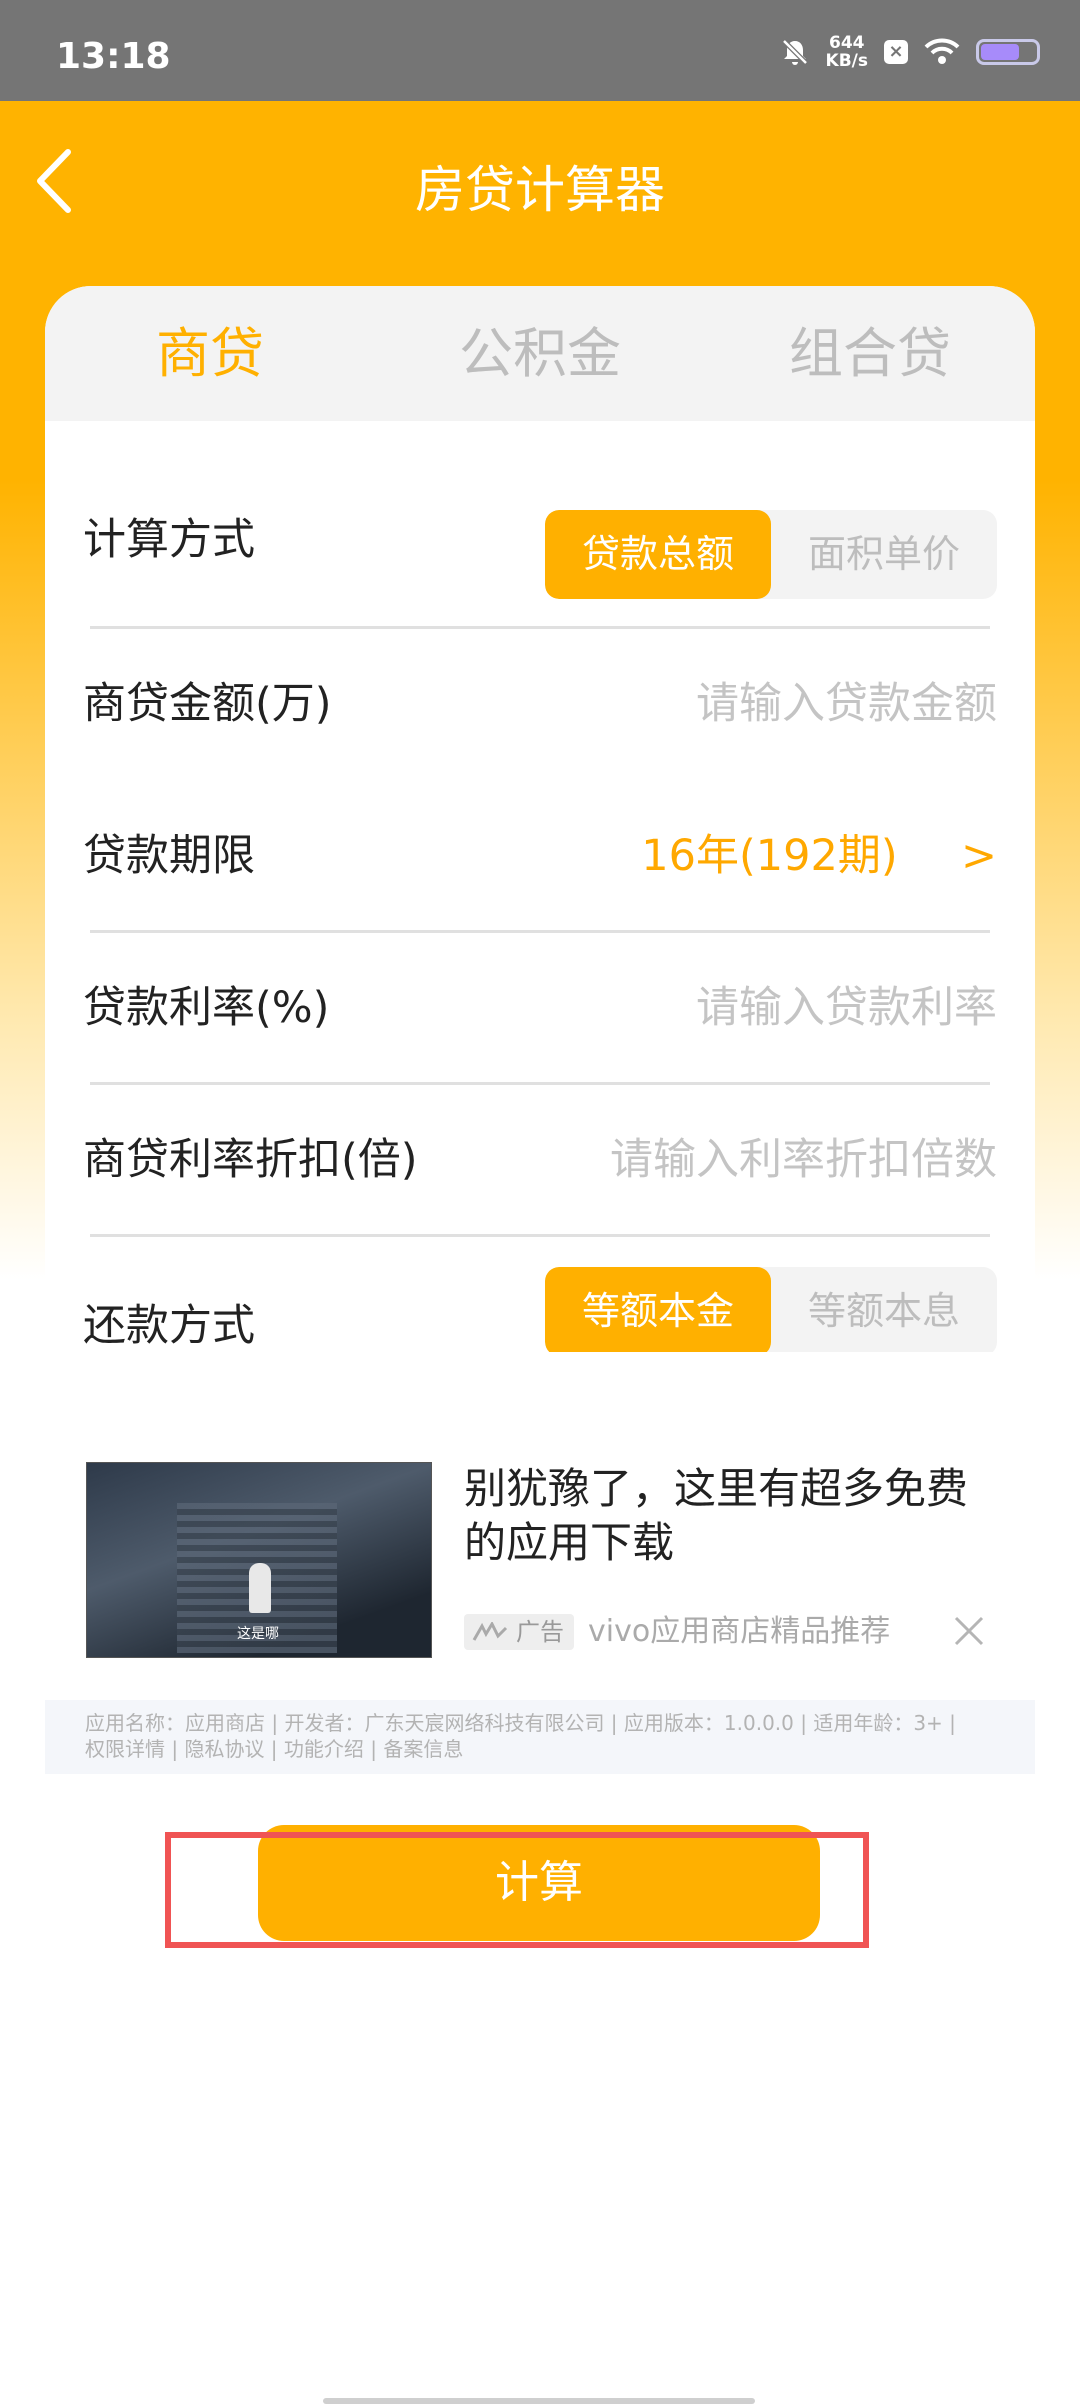 This screenshot has height=2408, width=1080. What do you see at coordinates (210, 353) in the screenshot?
I see `tab-commercial-loan: 商贷` at bounding box center [210, 353].